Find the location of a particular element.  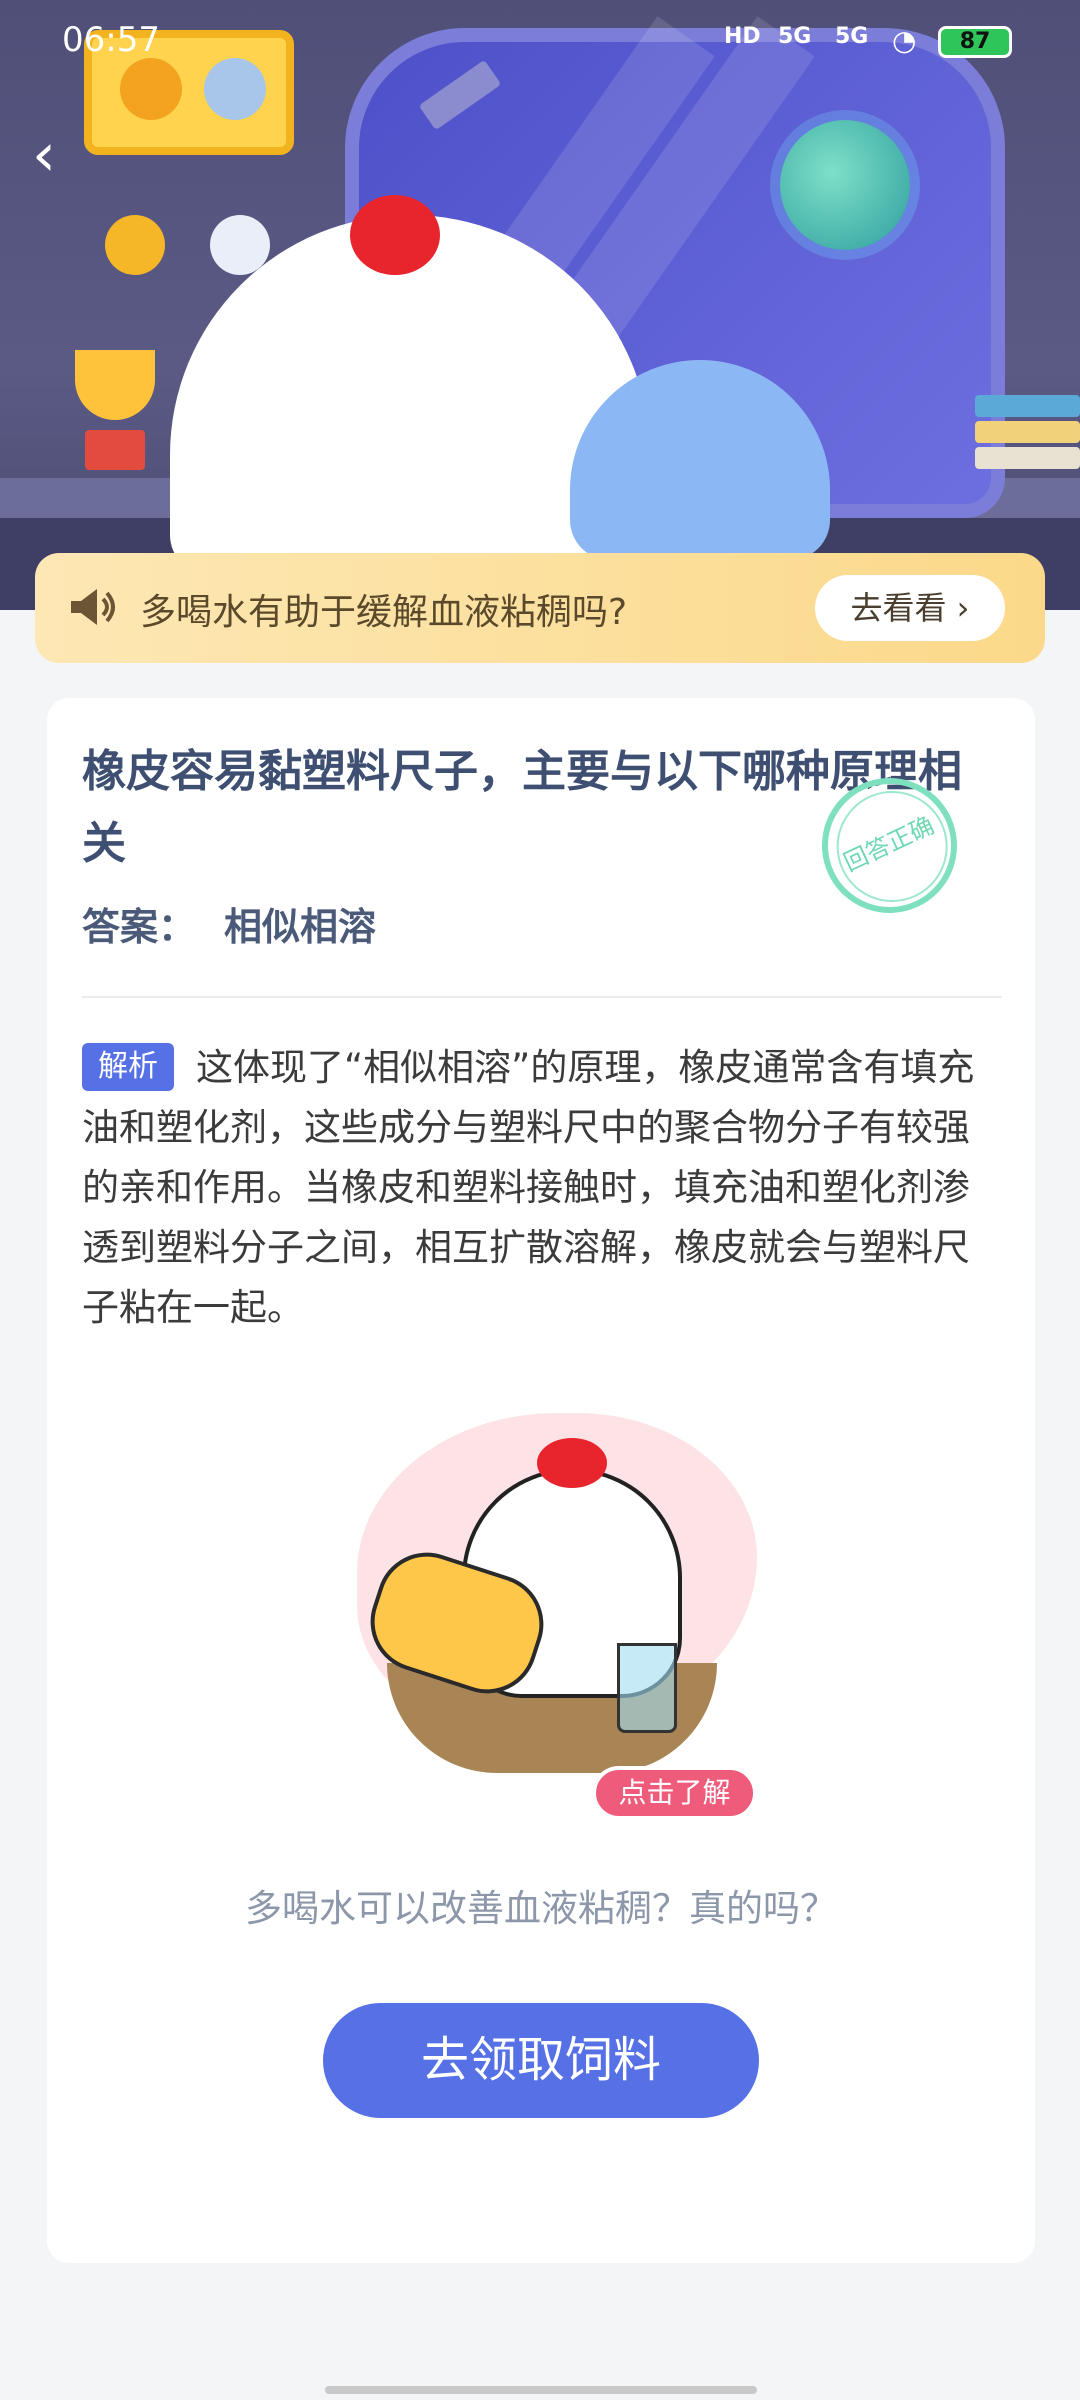

answer-row: 答案： 相似相溶 is located at coordinates (229, 923).